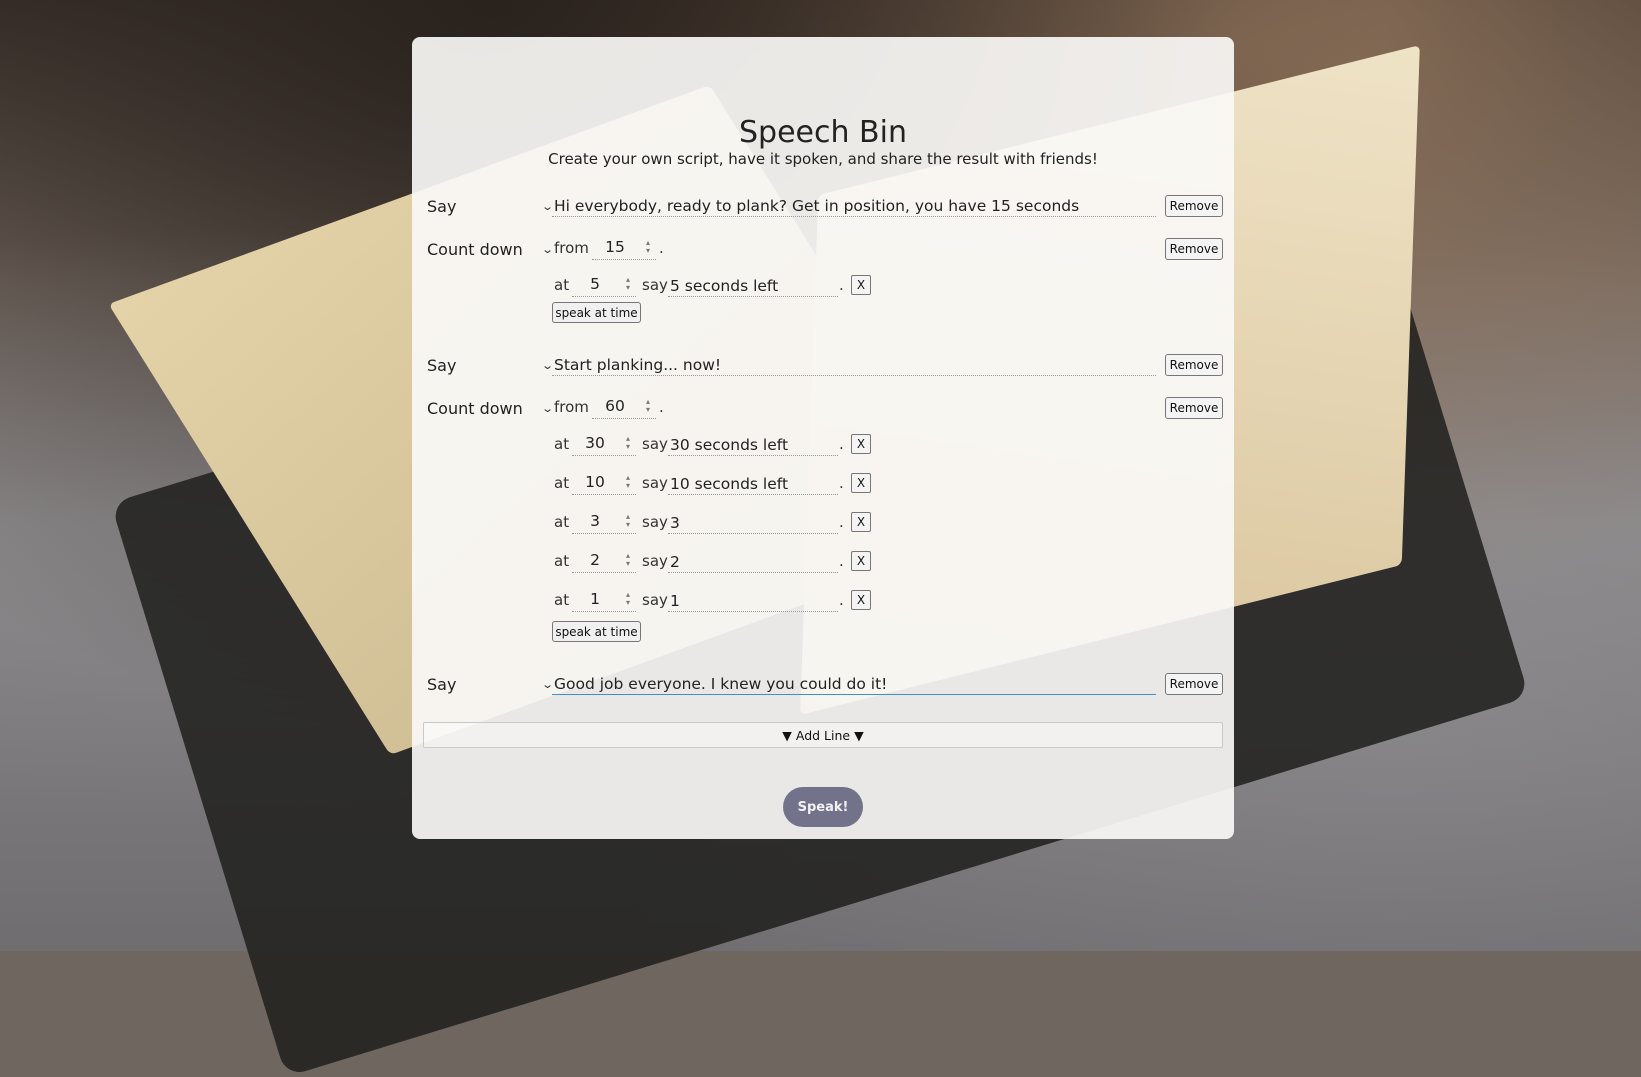 The image size is (1641, 1077). I want to click on cue-time-value: 10, so click(595, 482).